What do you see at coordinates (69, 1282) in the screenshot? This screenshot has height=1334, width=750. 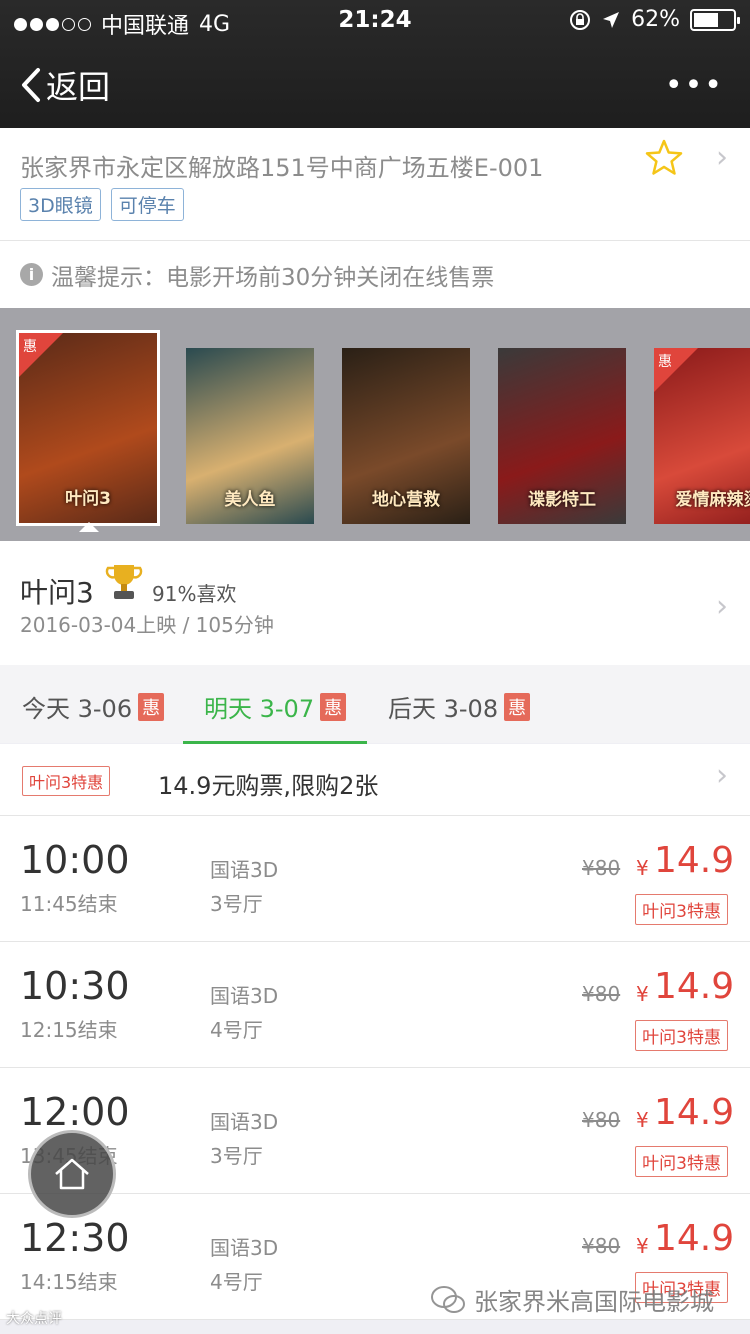 I see `session-end: 14:15结束` at bounding box center [69, 1282].